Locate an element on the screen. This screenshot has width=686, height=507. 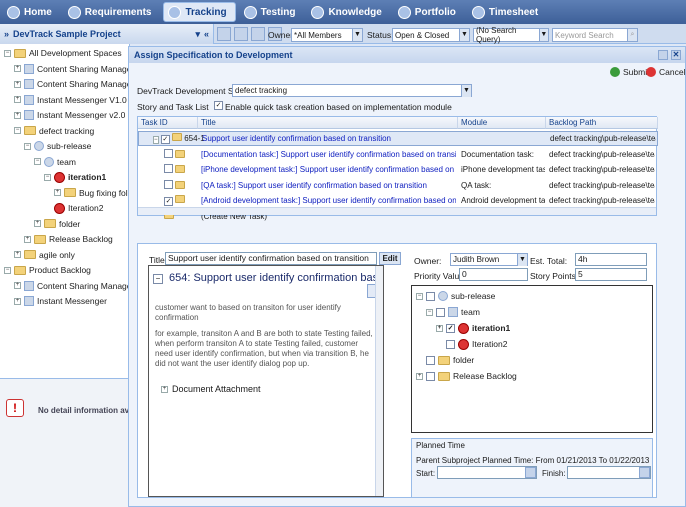
left-tree-item: − iteration1 is located at coordinates (75, 177).